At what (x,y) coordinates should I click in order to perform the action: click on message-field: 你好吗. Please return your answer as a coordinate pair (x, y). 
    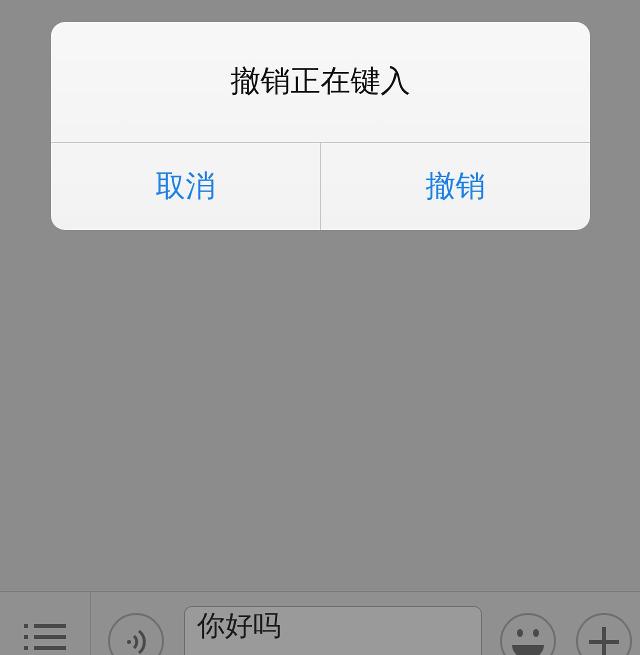
    Looking at the image, I should click on (333, 630).